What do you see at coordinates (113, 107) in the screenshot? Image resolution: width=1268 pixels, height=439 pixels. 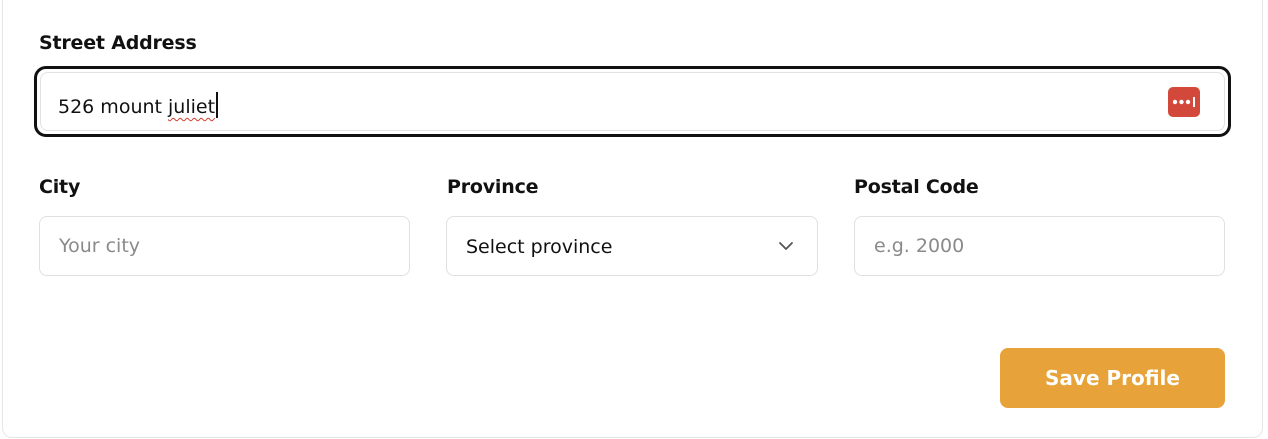 I see `street-address-value-text: 526 mount` at bounding box center [113, 107].